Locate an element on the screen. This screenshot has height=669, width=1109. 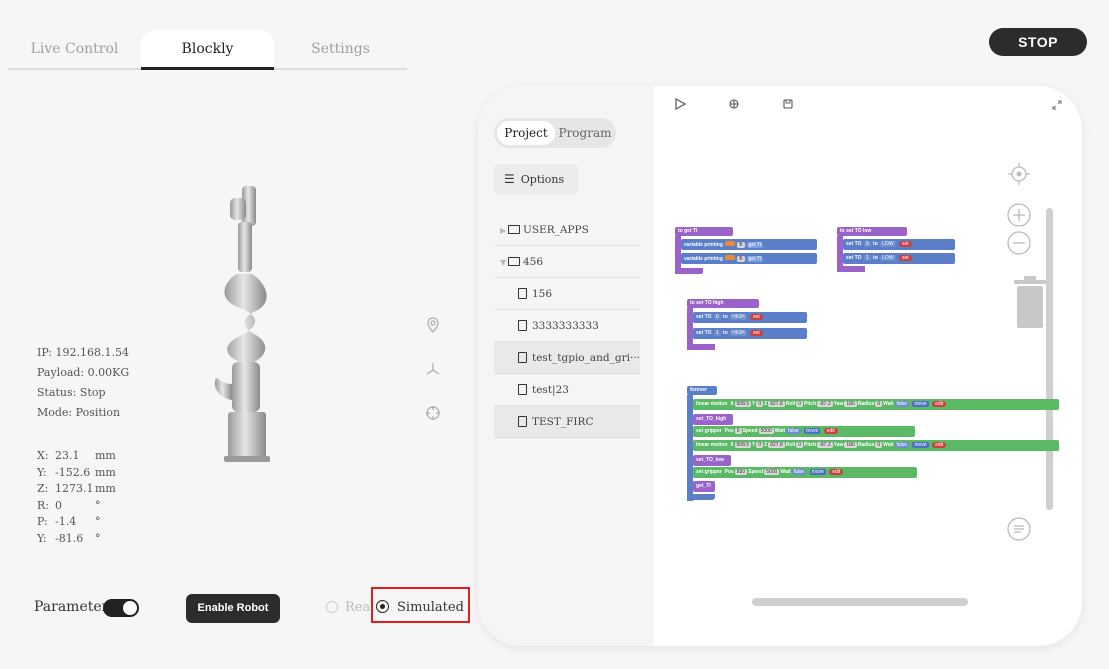
crosshair-icon is located at coordinates (433, 413).